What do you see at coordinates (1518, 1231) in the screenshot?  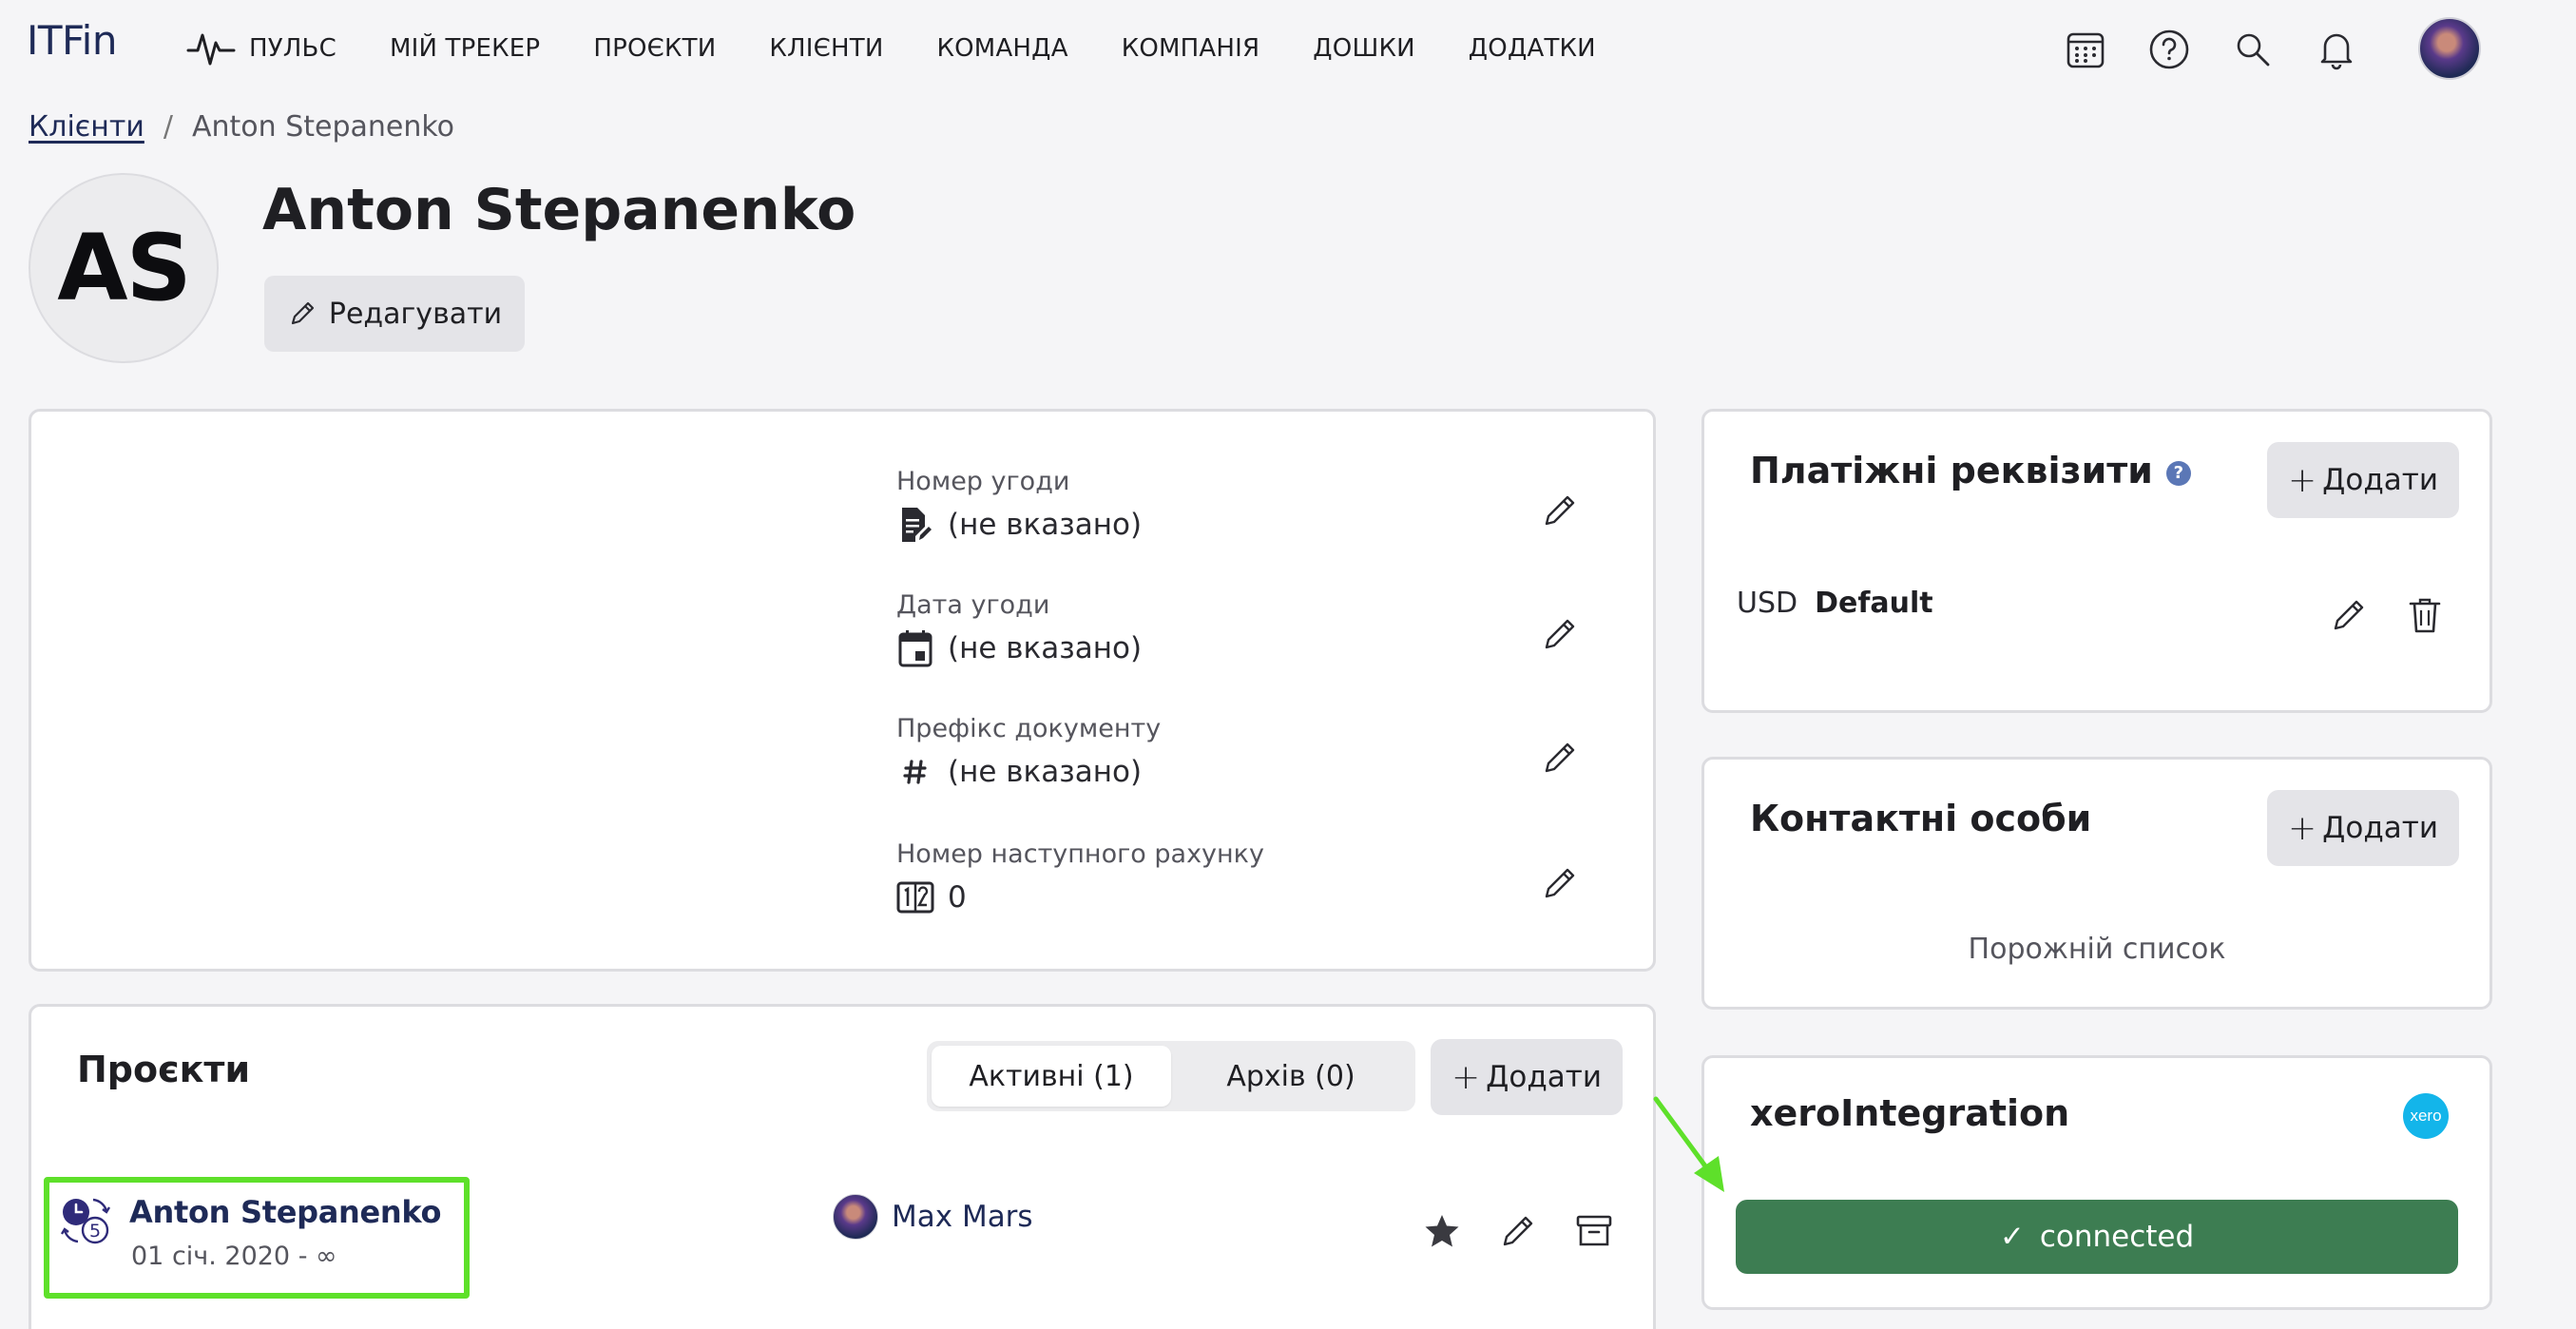 I see `edit-project-button` at bounding box center [1518, 1231].